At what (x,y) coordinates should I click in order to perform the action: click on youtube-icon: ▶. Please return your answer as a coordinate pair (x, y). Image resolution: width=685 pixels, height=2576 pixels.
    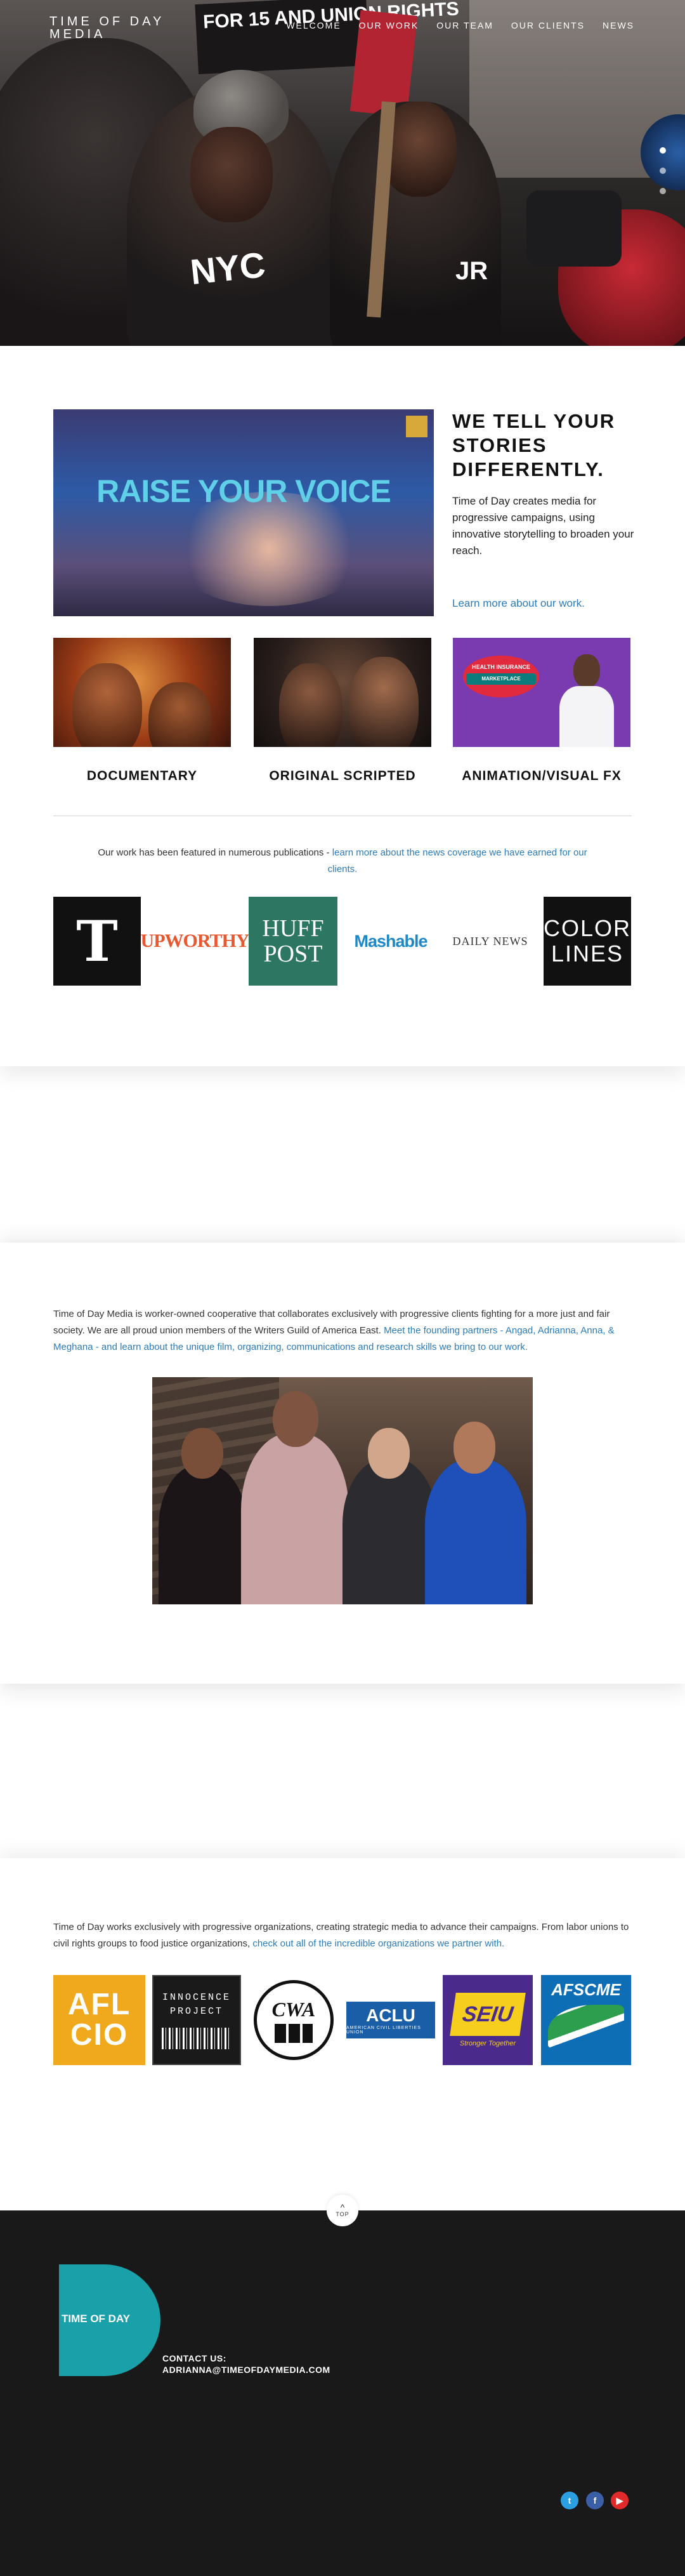
    Looking at the image, I should click on (620, 2500).